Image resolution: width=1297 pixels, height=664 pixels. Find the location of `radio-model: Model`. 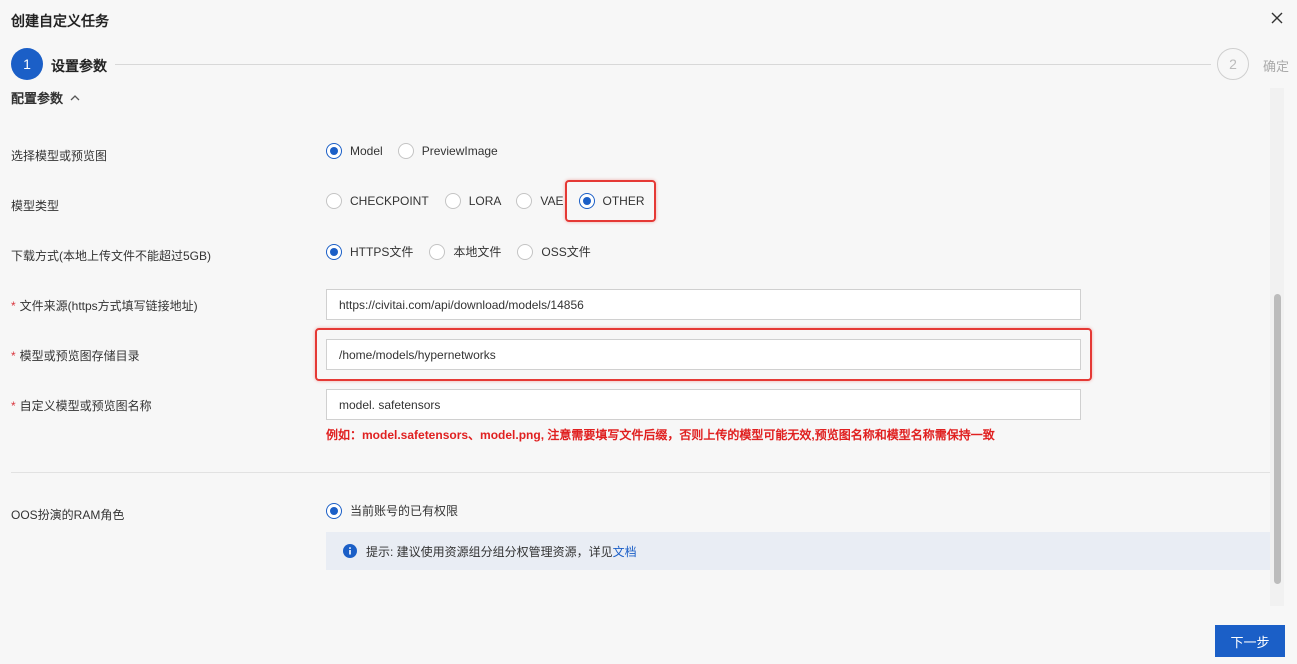

radio-model: Model is located at coordinates (354, 151).